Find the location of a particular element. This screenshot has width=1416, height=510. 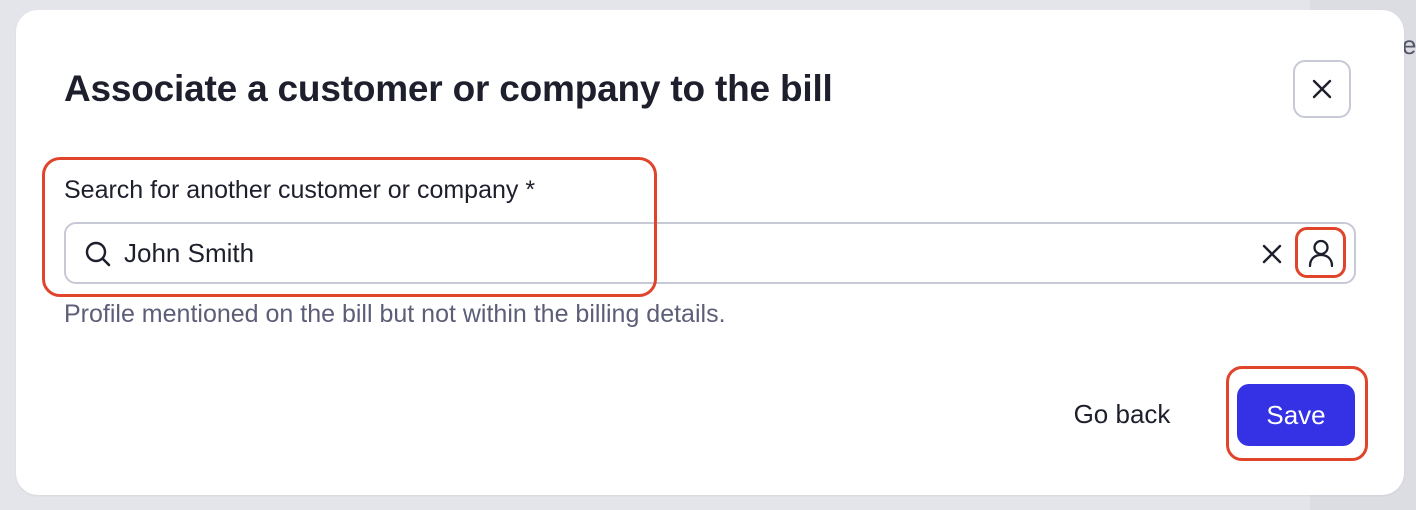

customer-search-input is located at coordinates (674, 253).